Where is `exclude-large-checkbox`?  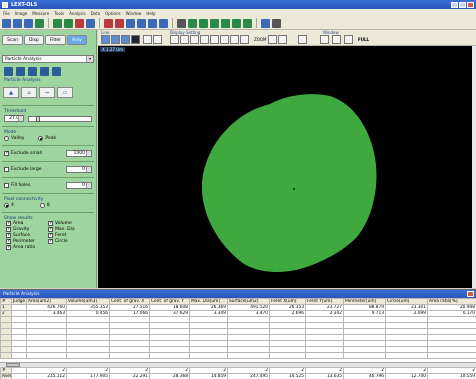
exclude-large-checkbox is located at coordinates (6, 169).